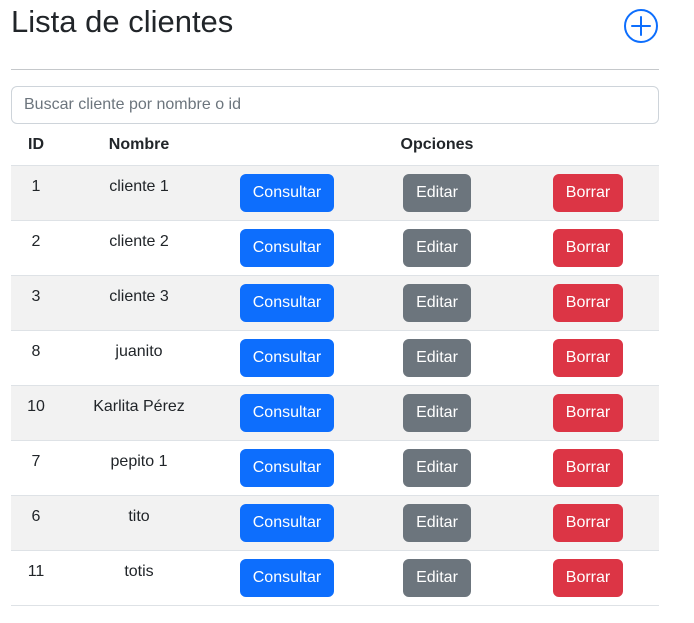 This screenshot has height=623, width=694. Describe the element at coordinates (139, 193) in the screenshot. I see `cell-nombre: cliente 1` at that location.